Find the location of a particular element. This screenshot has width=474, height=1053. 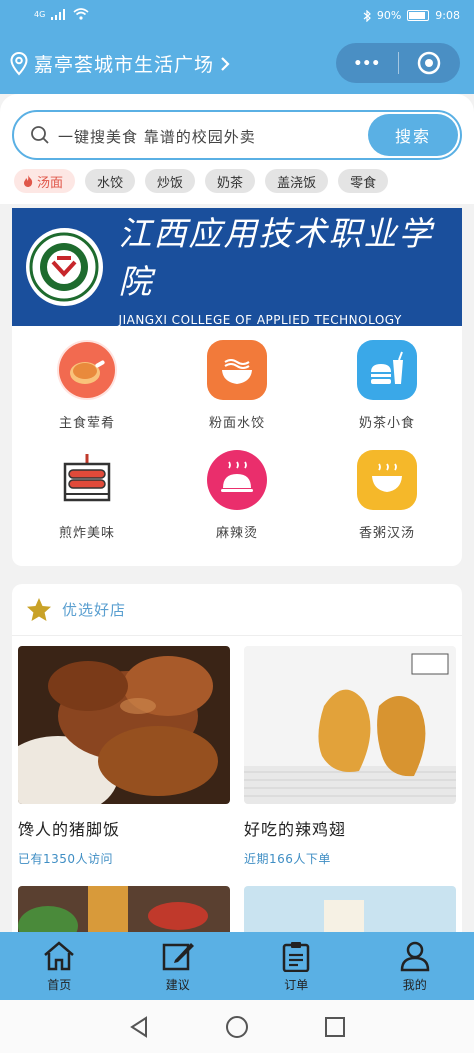

pork-trotter-image is located at coordinates (124, 725).